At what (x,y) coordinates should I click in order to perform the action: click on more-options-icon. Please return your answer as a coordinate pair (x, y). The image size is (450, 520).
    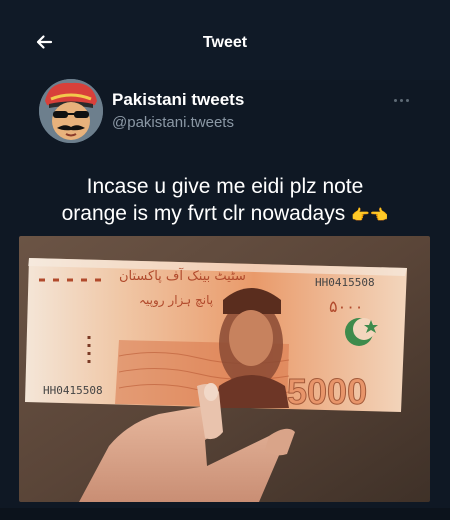
    Looking at the image, I should click on (401, 100).